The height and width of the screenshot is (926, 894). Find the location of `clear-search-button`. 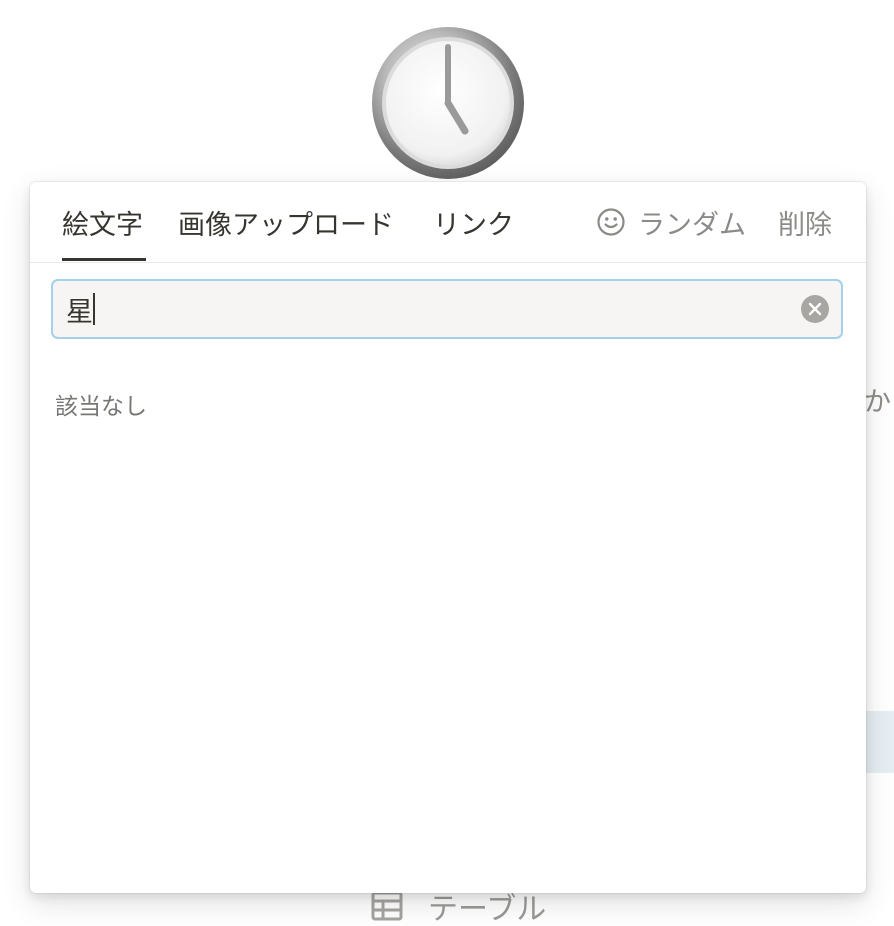

clear-search-button is located at coordinates (815, 309).